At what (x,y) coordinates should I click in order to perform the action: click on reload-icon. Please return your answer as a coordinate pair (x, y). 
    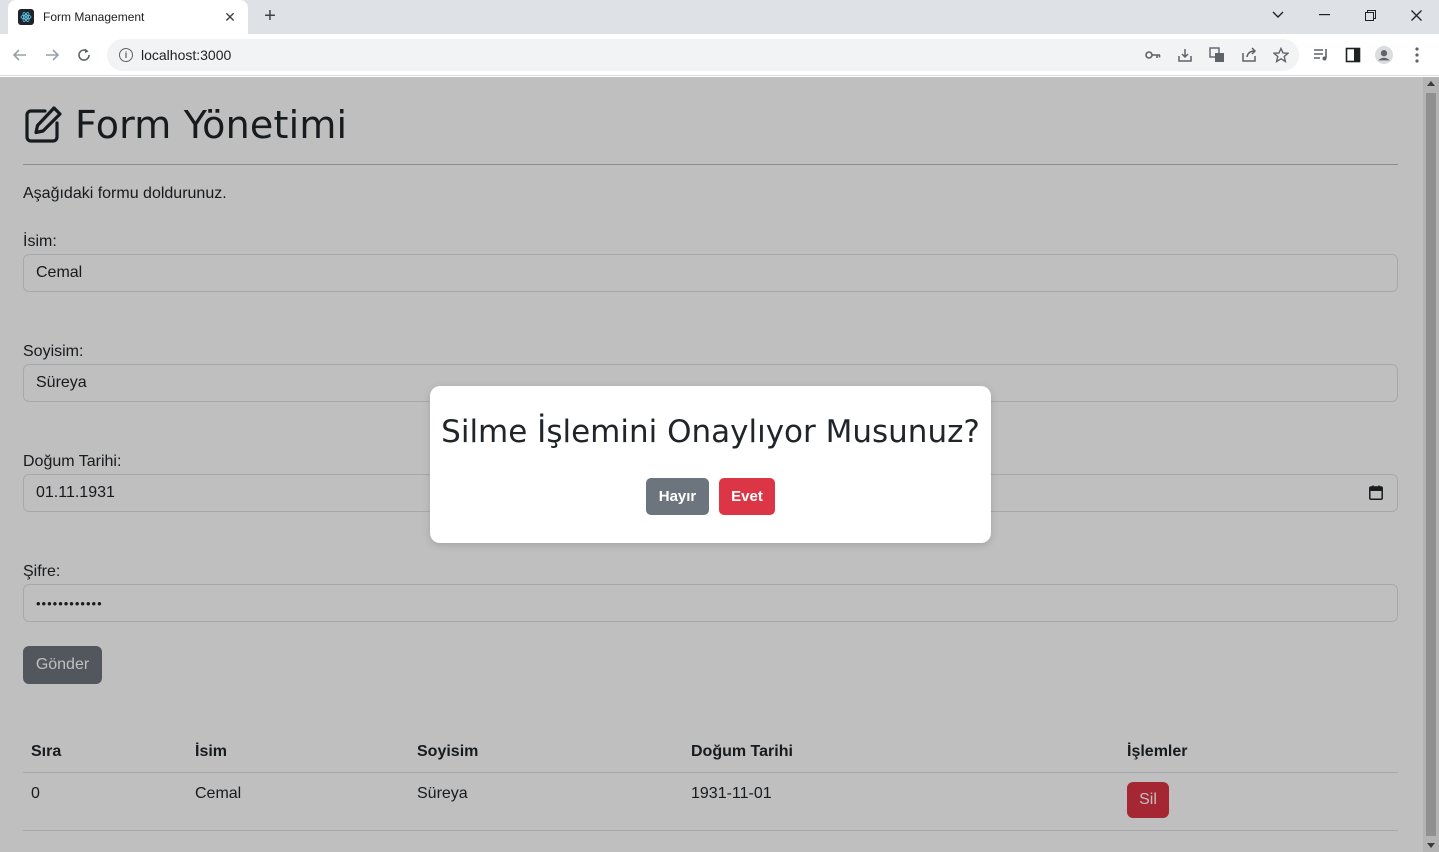
    Looking at the image, I should click on (84, 55).